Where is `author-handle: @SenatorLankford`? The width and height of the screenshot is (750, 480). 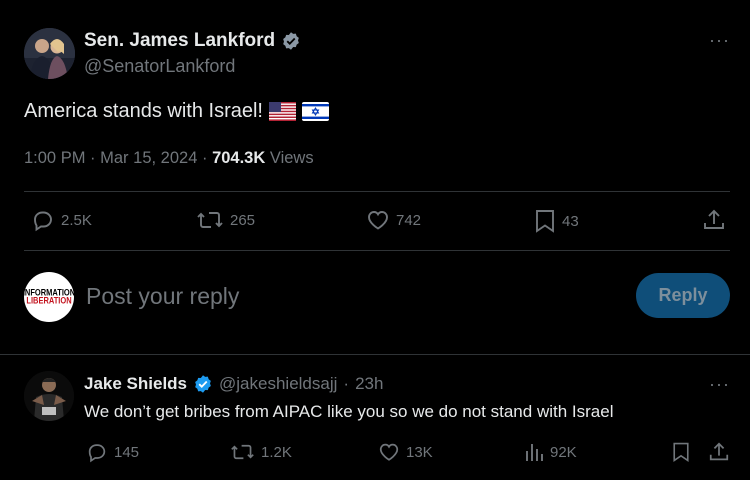
author-handle: @SenatorLankford is located at coordinates (159, 66).